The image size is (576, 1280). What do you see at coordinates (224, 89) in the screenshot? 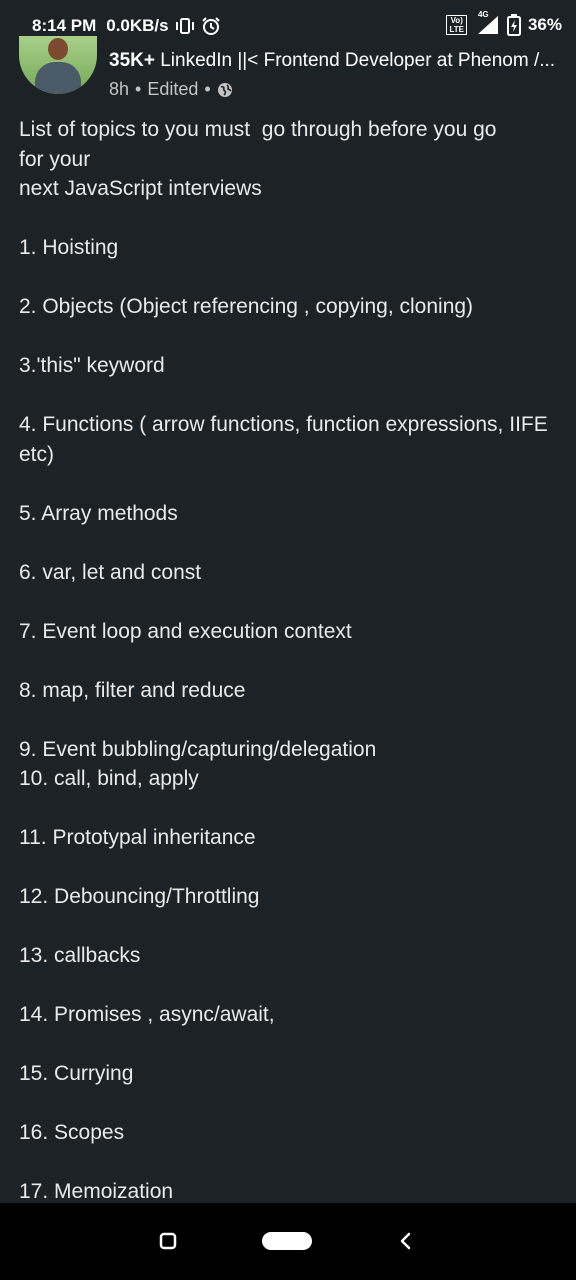
I see `globe-icon` at bounding box center [224, 89].